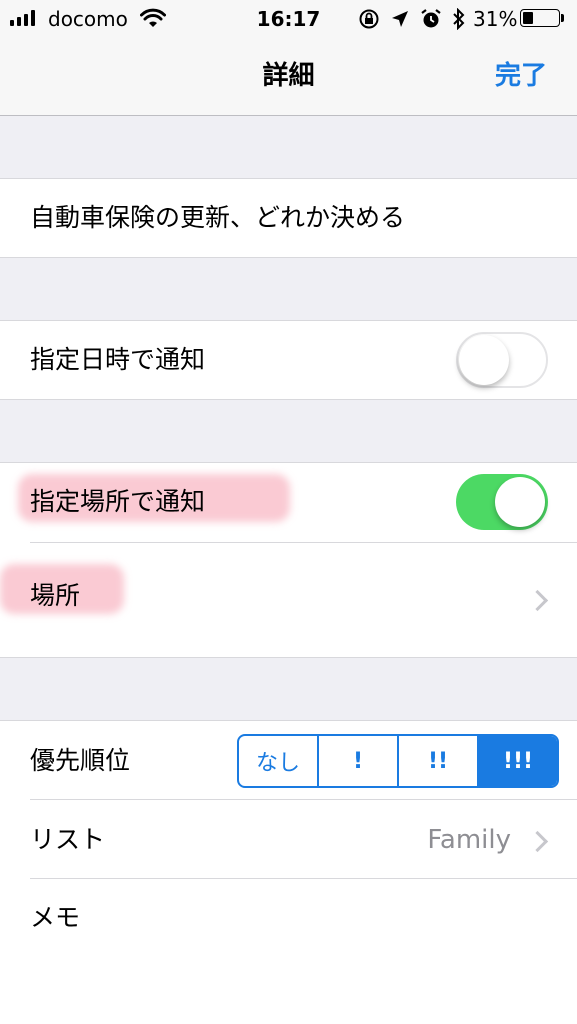  What do you see at coordinates (431, 18) in the screenshot?
I see `alarm-icon` at bounding box center [431, 18].